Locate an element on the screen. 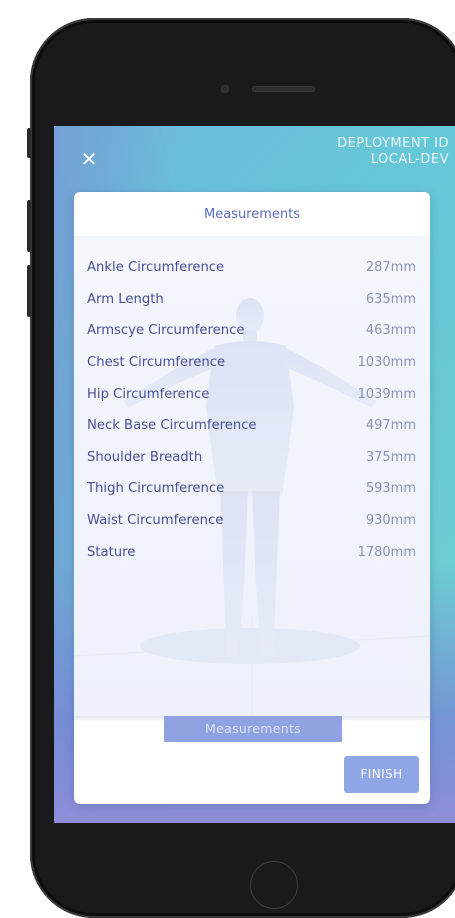 The width and height of the screenshot is (455, 918). list-item: Neck Base Circumference 497mm is located at coordinates (252, 426).